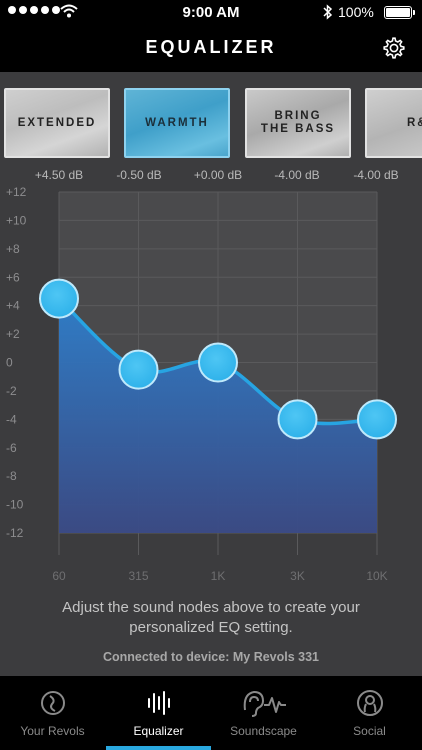 The width and height of the screenshot is (422, 750). What do you see at coordinates (158, 703) in the screenshot?
I see `equalizer-icon` at bounding box center [158, 703].